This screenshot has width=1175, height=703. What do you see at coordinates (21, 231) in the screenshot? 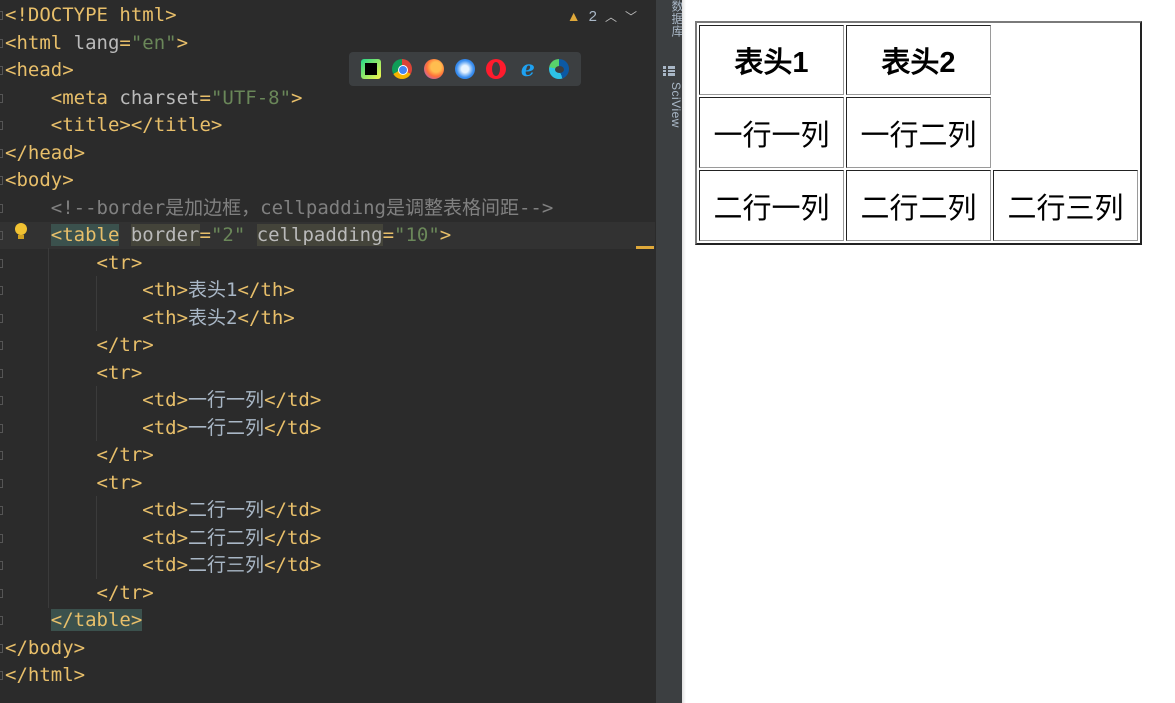
I see `lightbulb-icon` at bounding box center [21, 231].